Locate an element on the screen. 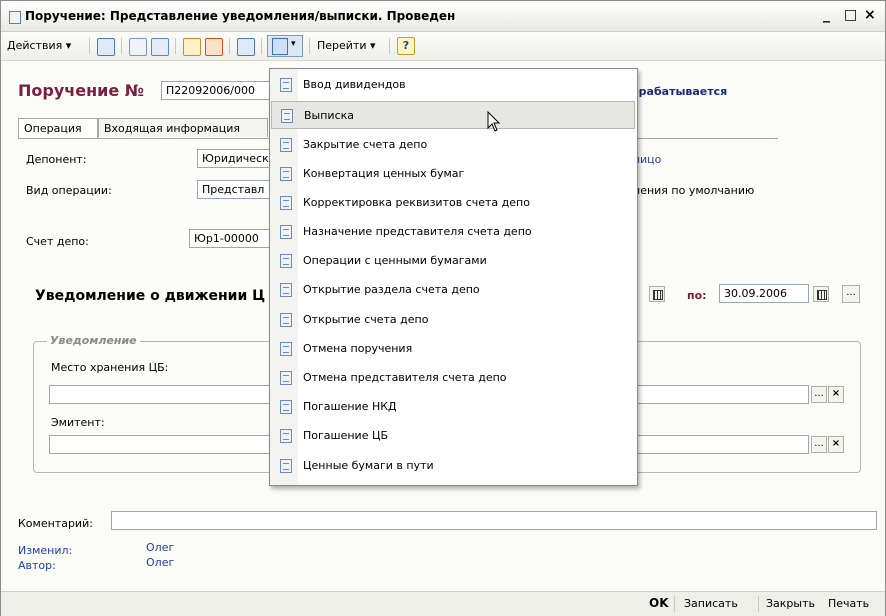 The image size is (886, 616). menu-item-label: Ценные бумаги в пути is located at coordinates (368, 465).